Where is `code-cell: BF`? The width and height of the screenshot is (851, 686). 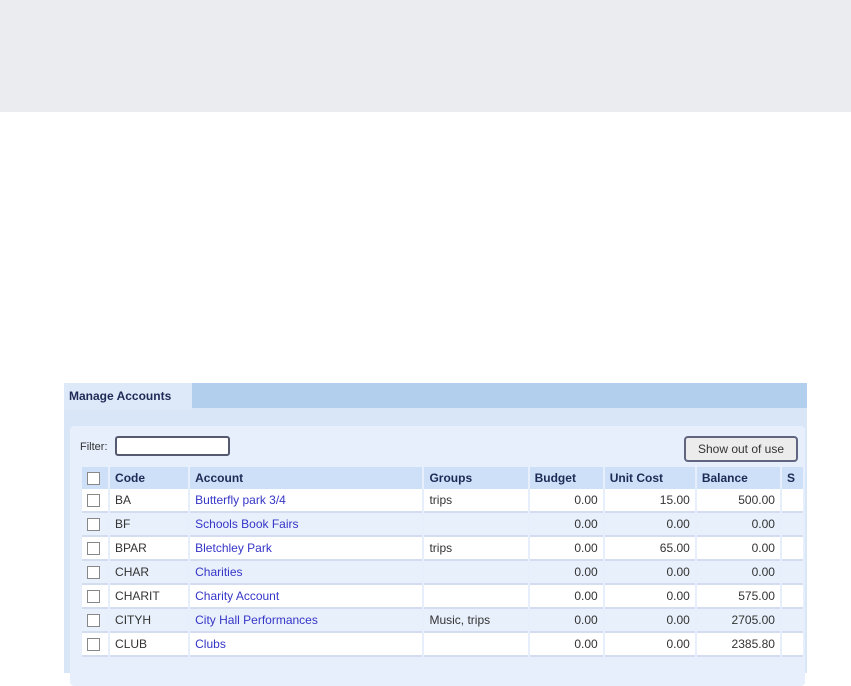 code-cell: BF is located at coordinates (149, 525).